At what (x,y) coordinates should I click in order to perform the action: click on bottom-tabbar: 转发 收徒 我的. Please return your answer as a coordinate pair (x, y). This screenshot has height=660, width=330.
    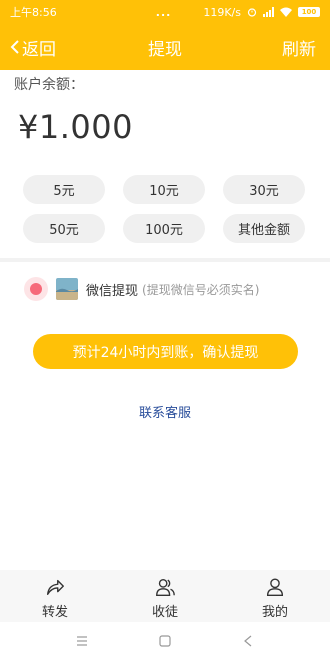
    Looking at the image, I should click on (165, 596).